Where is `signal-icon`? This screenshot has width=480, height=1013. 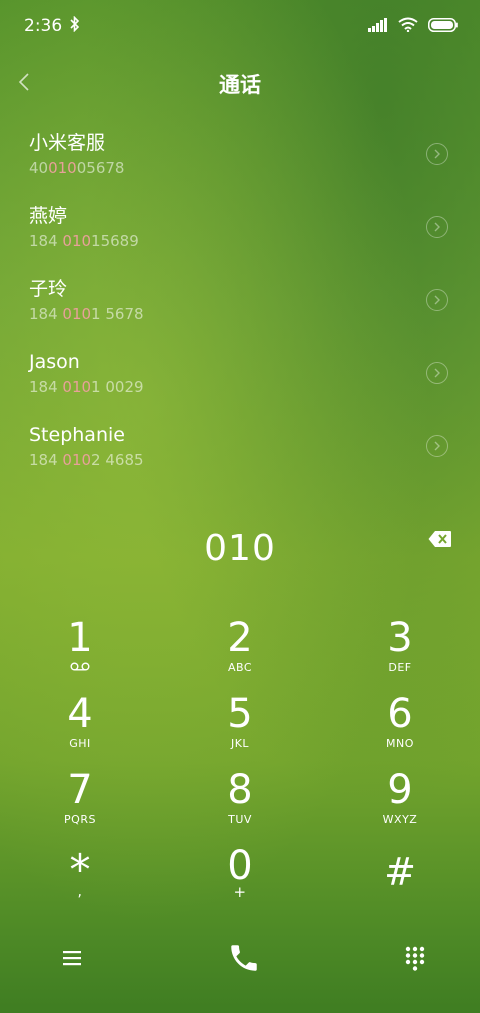 signal-icon is located at coordinates (378, 26).